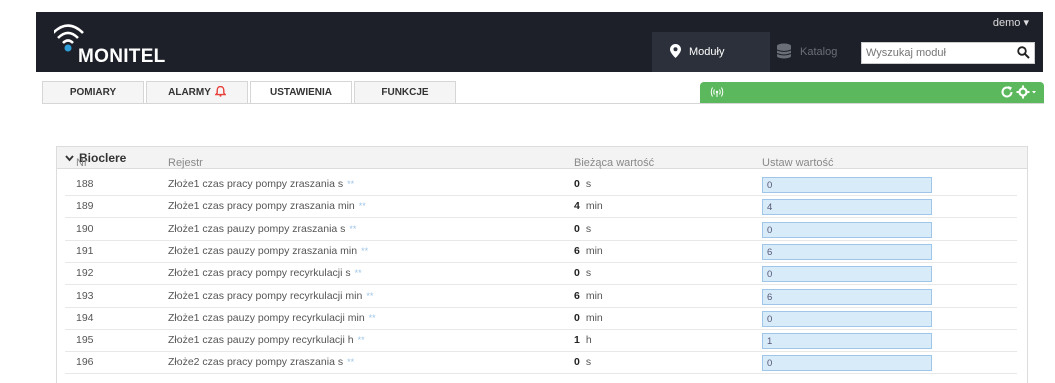  I want to click on nav-katalog: Katalog, so click(815, 52).